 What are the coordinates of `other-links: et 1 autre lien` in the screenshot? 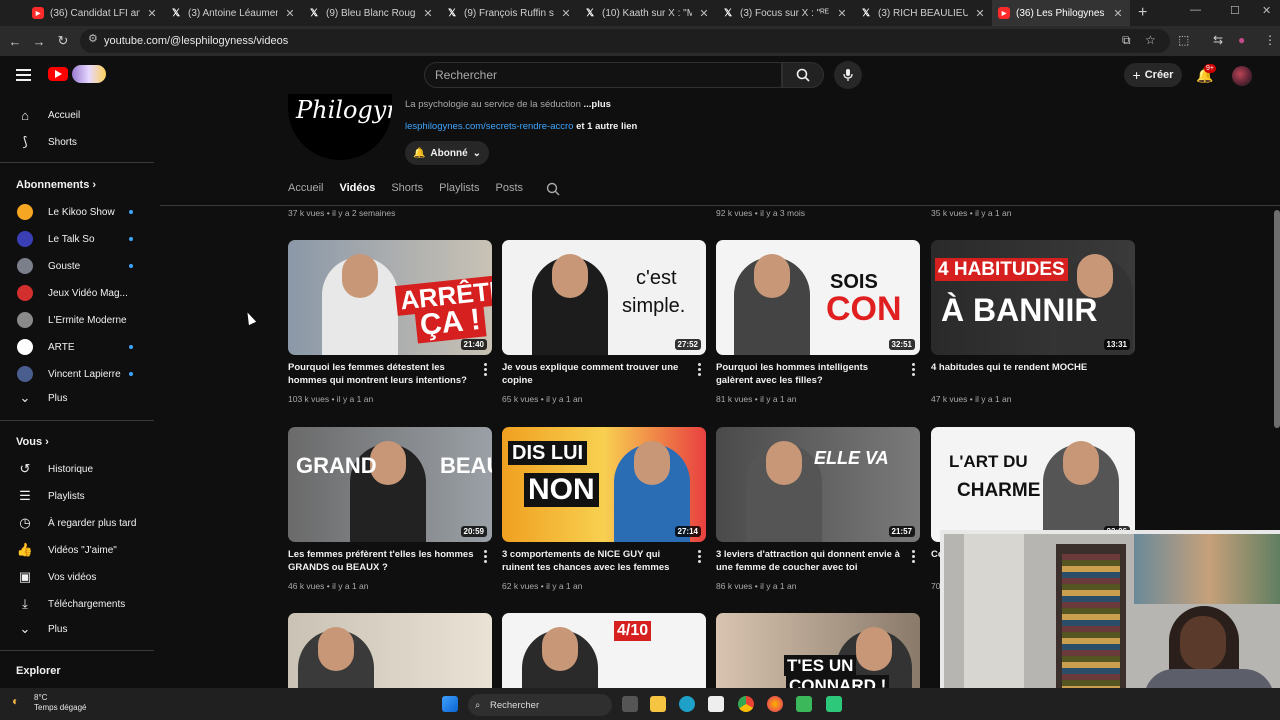 It's located at (606, 126).